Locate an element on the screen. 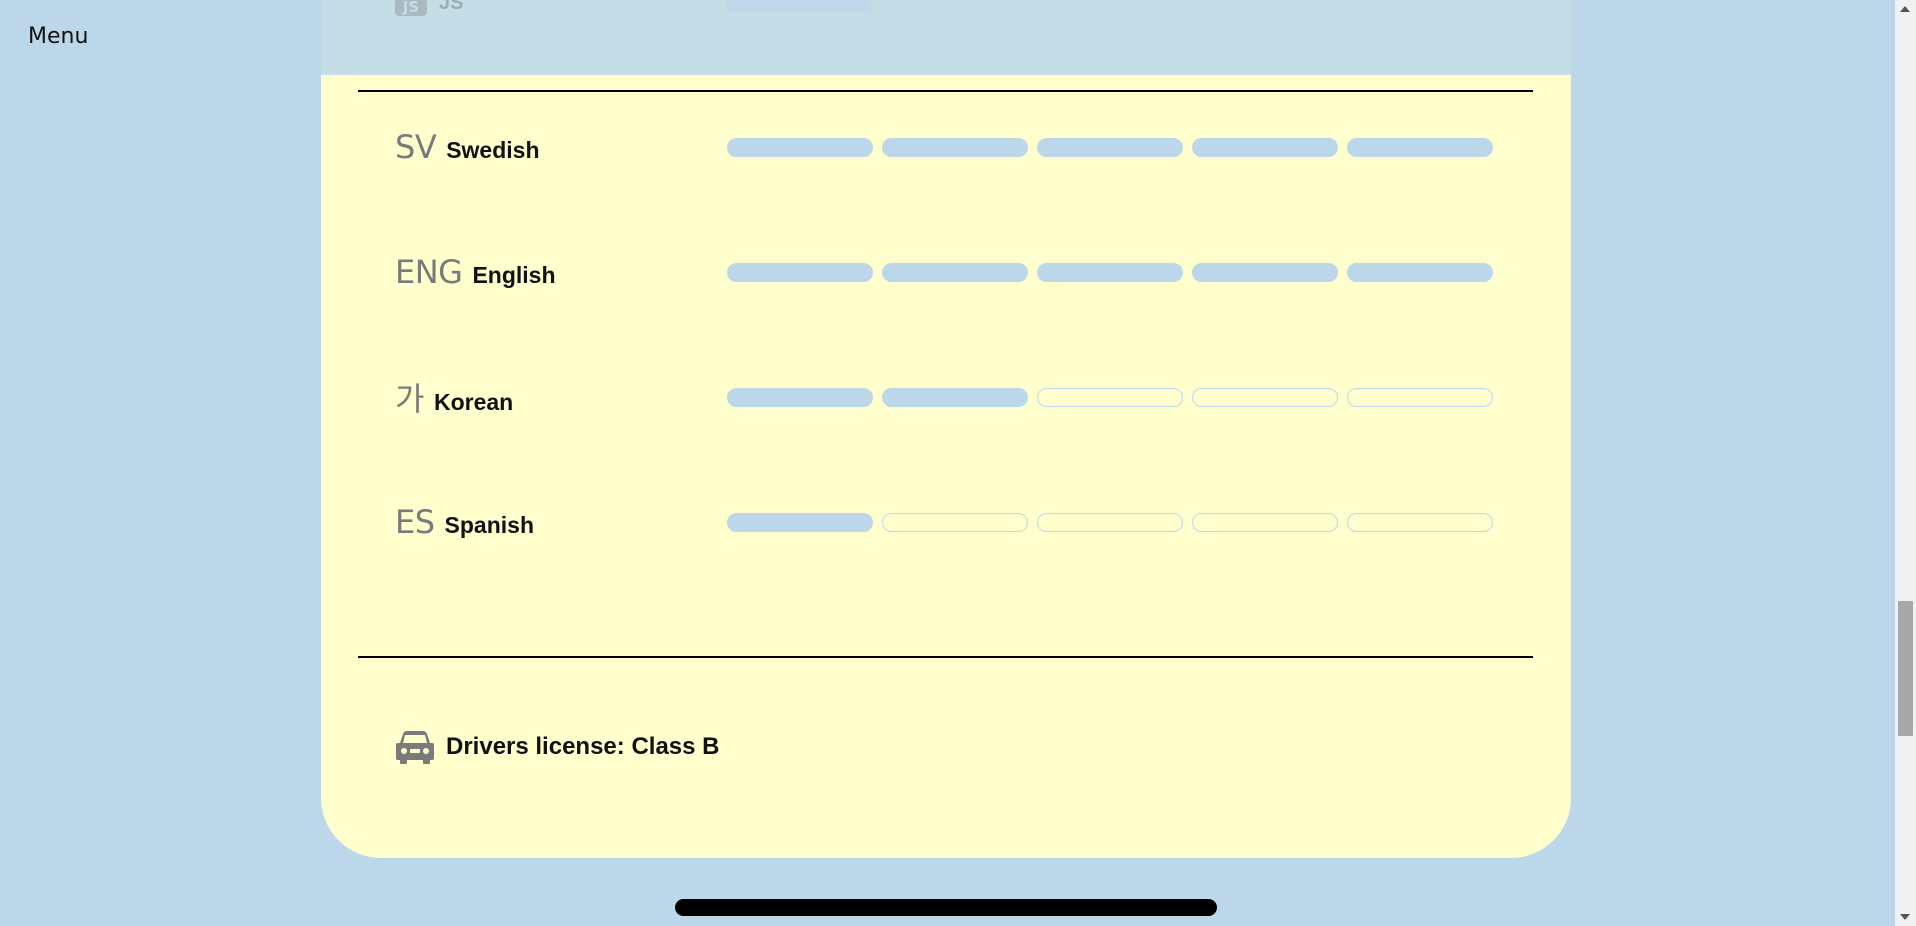 The height and width of the screenshot is (926, 1916). language-code: 가 is located at coordinates (409, 399).